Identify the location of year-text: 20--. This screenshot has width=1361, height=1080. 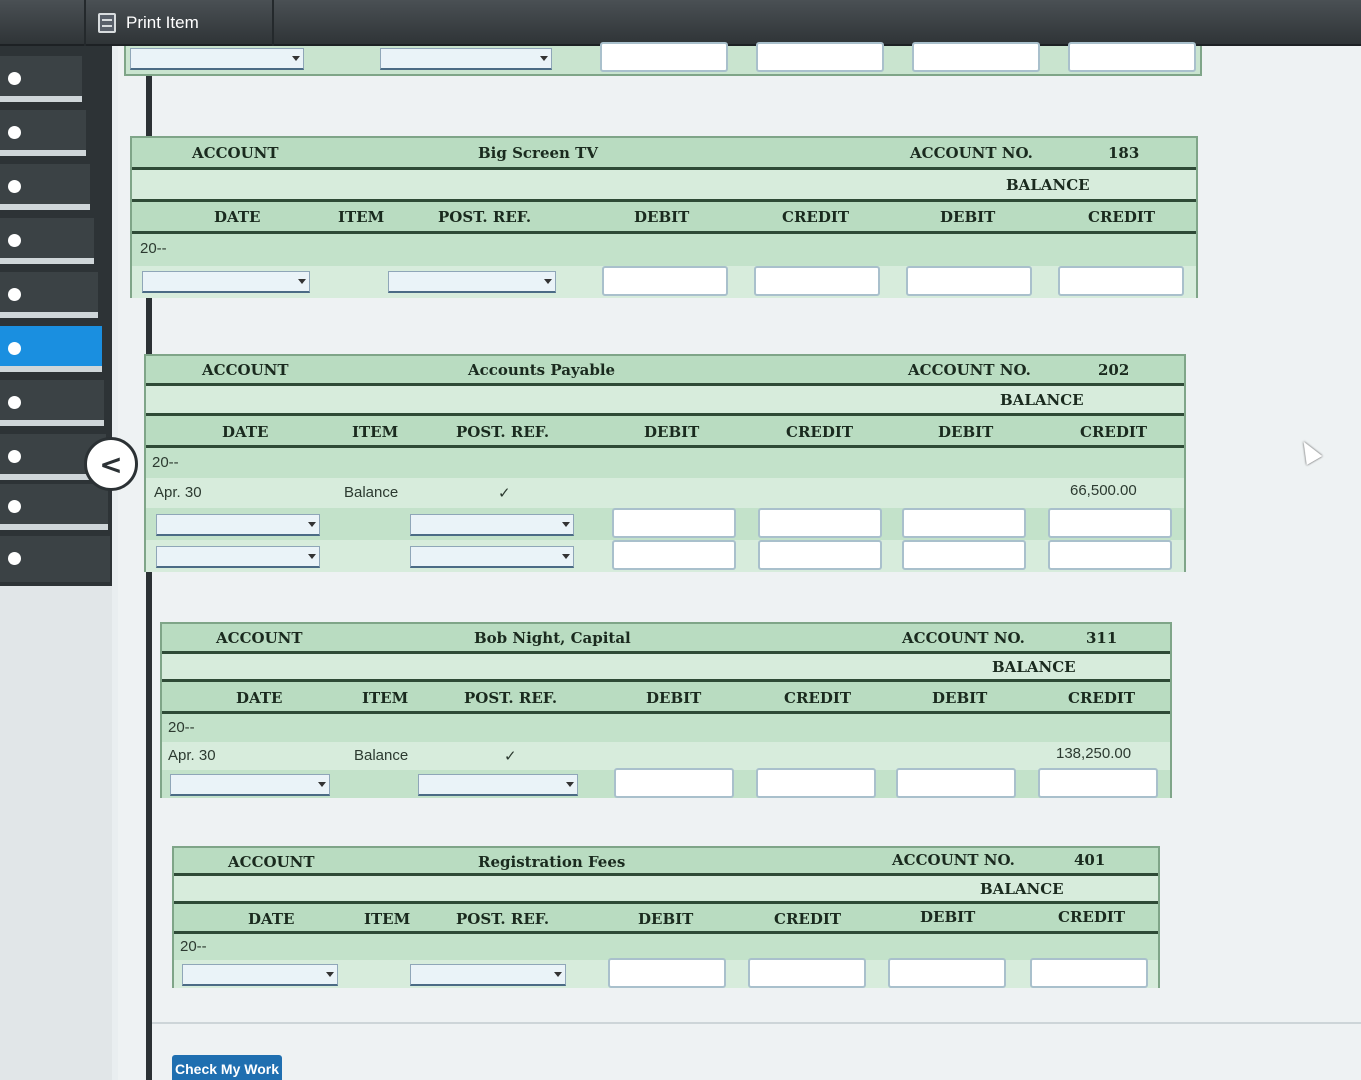
(181, 727).